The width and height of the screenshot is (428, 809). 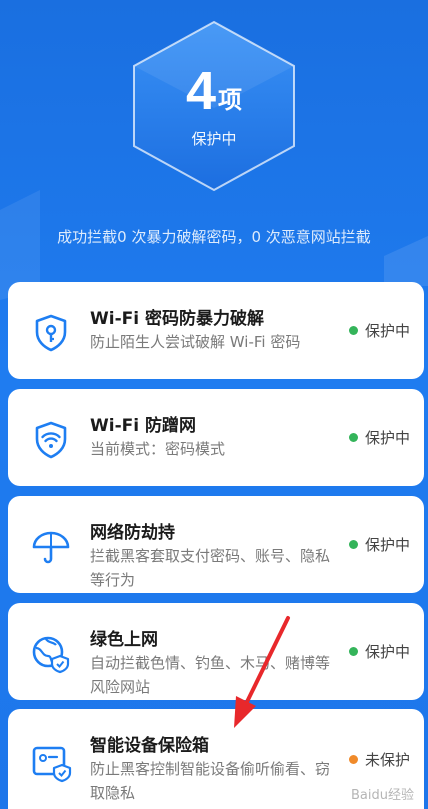 What do you see at coordinates (132, 533) in the screenshot?
I see `card-title: 网络防劫持` at bounding box center [132, 533].